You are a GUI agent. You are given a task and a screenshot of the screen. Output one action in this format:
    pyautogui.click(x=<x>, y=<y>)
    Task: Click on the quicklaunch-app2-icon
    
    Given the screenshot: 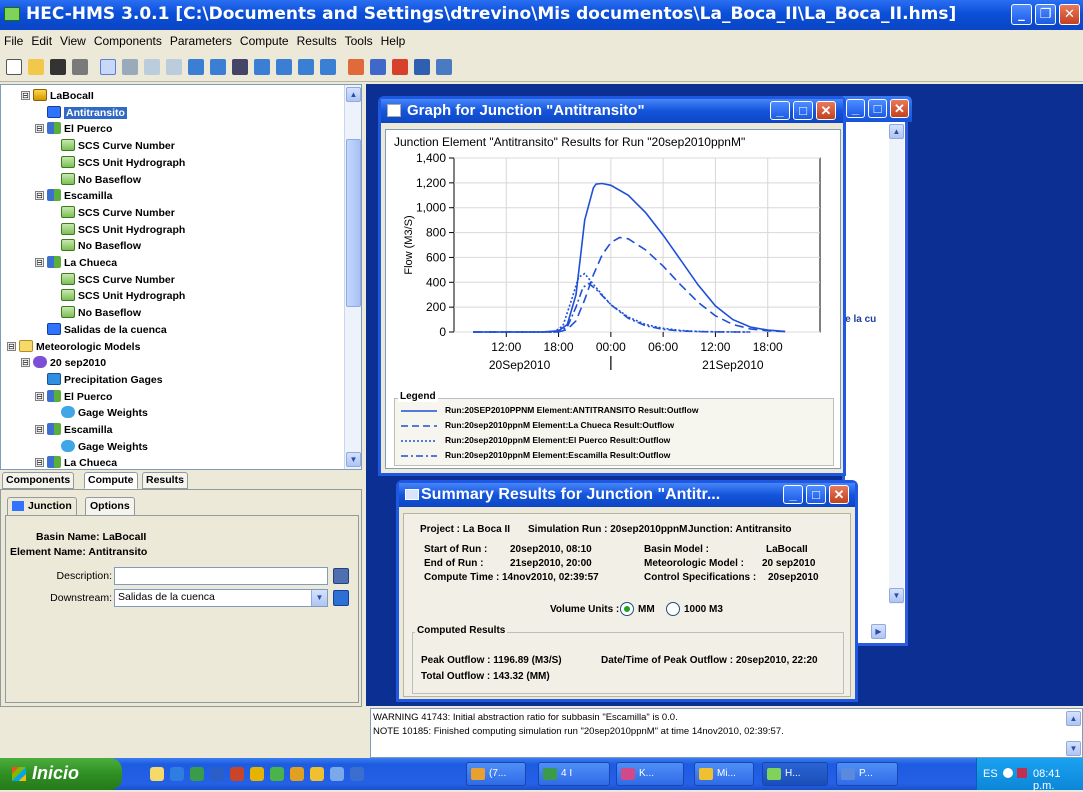 What is the action you would take?
    pyautogui.click(x=297, y=774)
    